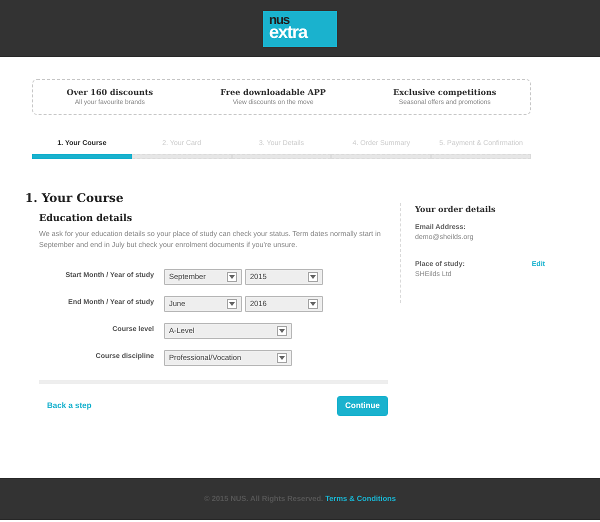 This screenshot has height=522, width=600. Describe the element at coordinates (110, 92) in the screenshot. I see `benefit-title: Over 160 discounts` at that location.